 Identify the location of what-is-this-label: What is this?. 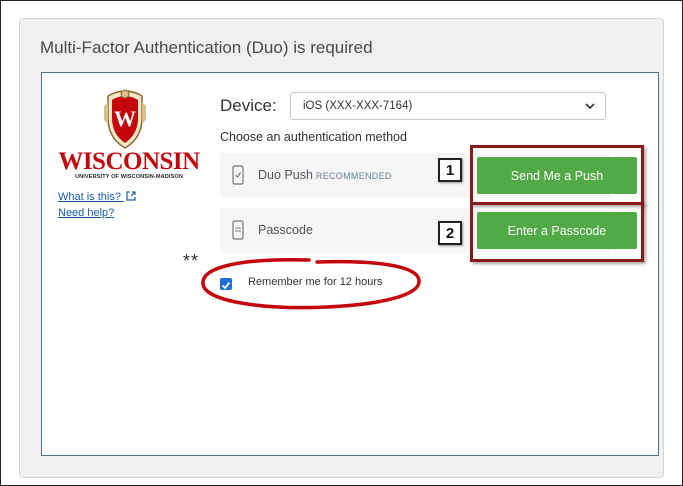
(89, 197).